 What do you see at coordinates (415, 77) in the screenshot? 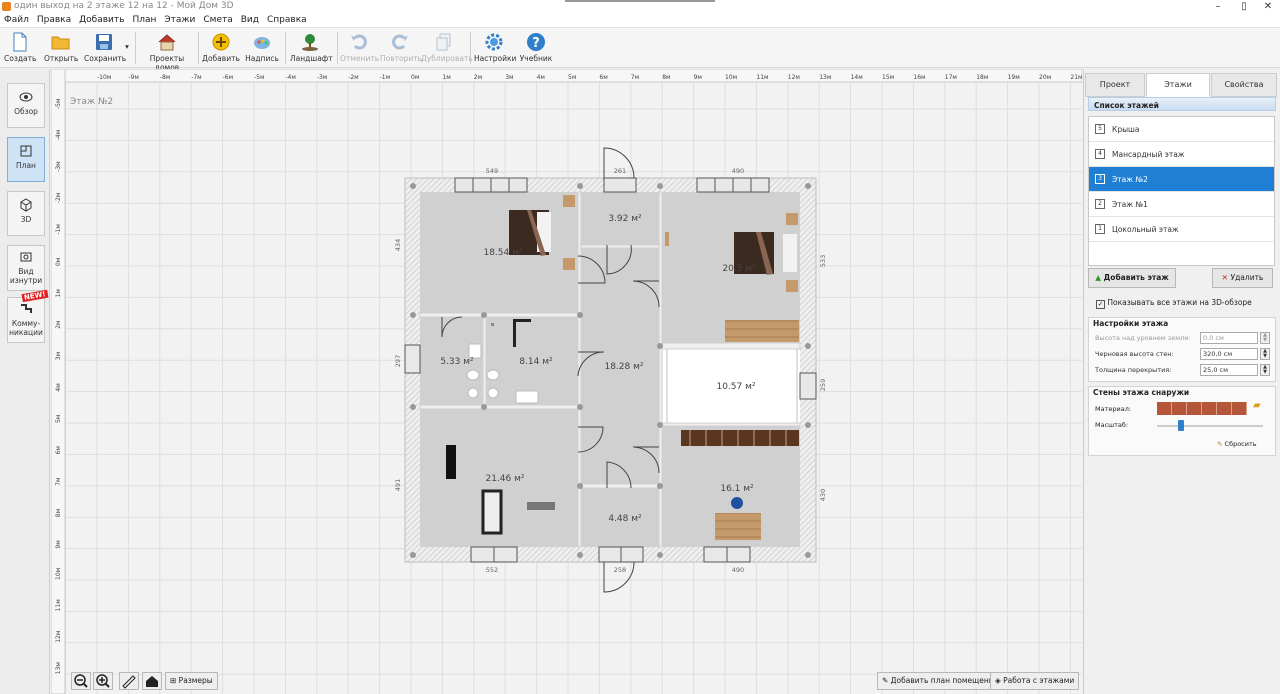
I see `ruler-tick-label: 0м` at bounding box center [415, 77].